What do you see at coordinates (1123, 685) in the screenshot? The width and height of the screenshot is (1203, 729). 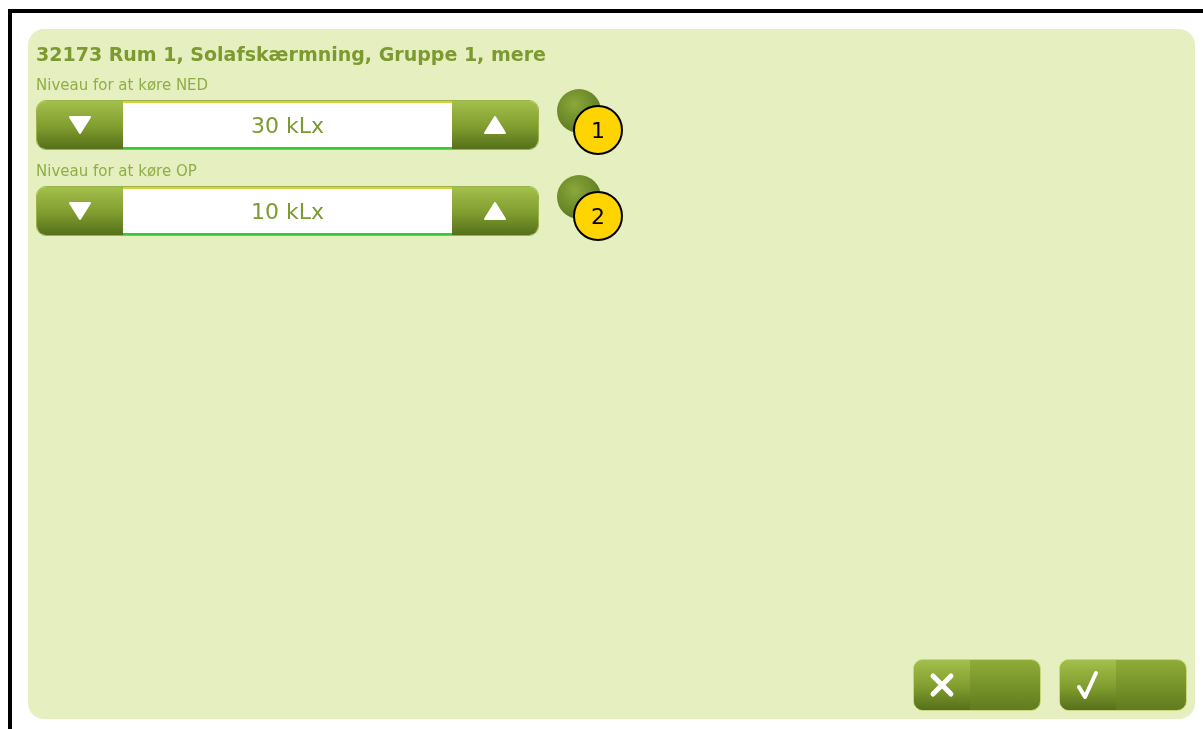 I see `confirm-button` at bounding box center [1123, 685].